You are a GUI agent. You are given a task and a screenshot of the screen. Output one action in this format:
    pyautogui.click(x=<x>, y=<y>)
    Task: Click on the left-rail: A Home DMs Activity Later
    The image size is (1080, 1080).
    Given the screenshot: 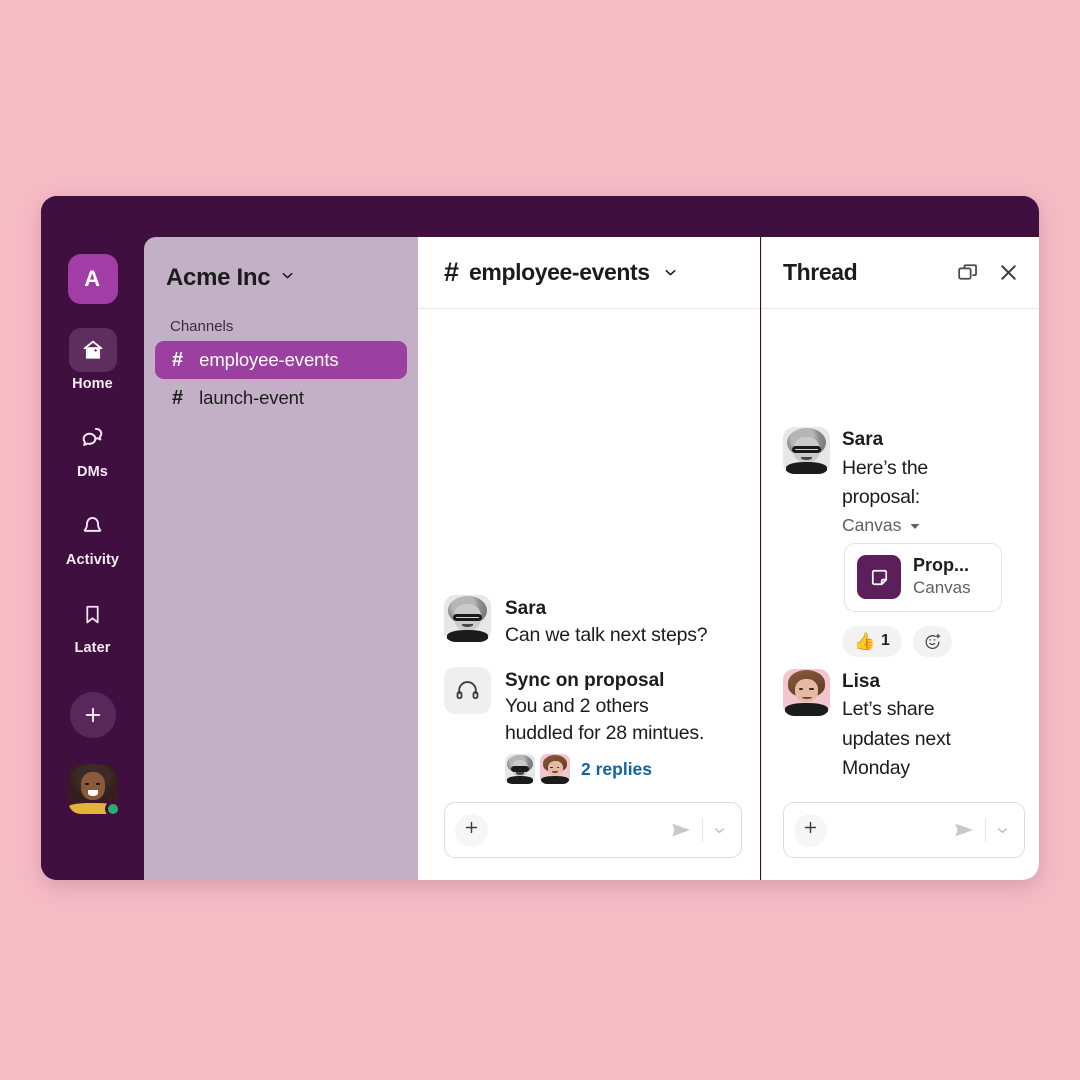 What is the action you would take?
    pyautogui.click(x=92, y=538)
    